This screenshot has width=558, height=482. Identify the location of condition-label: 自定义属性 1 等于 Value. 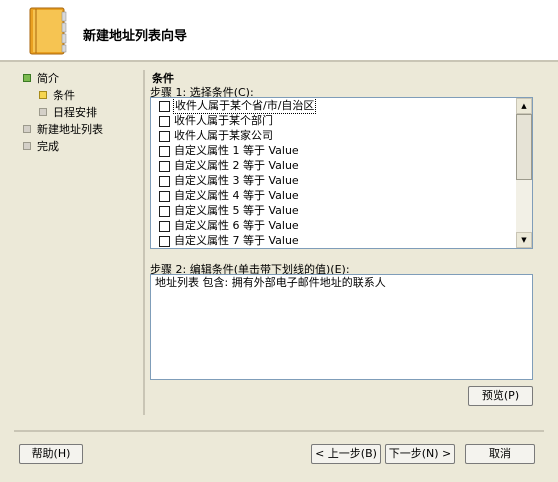
(236, 150).